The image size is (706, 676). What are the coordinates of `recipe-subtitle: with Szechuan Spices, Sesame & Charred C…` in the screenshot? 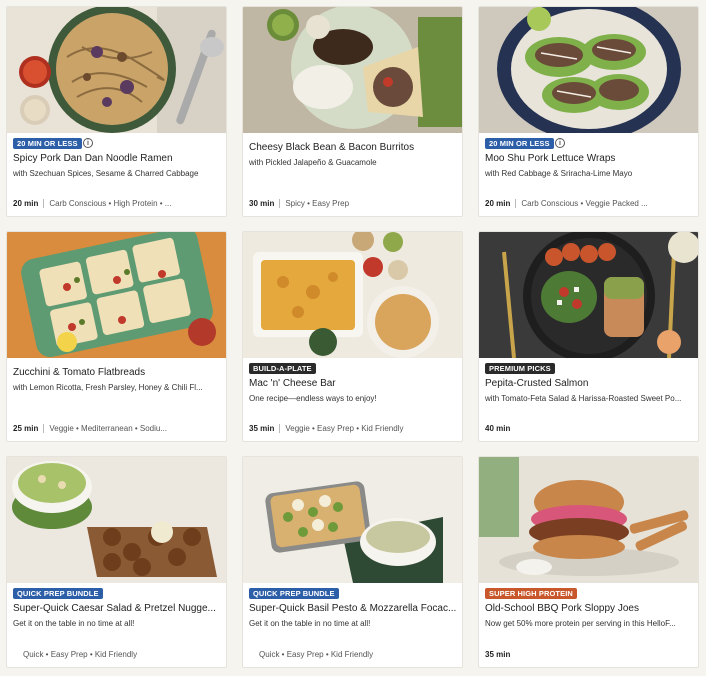 It's located at (106, 173).